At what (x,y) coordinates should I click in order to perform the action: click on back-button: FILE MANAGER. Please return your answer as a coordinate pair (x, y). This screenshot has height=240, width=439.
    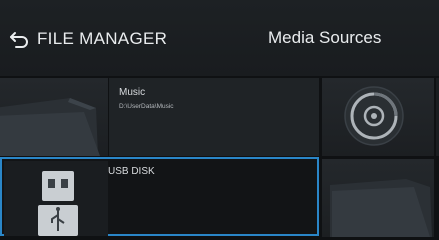
    Looking at the image, I should click on (87, 39).